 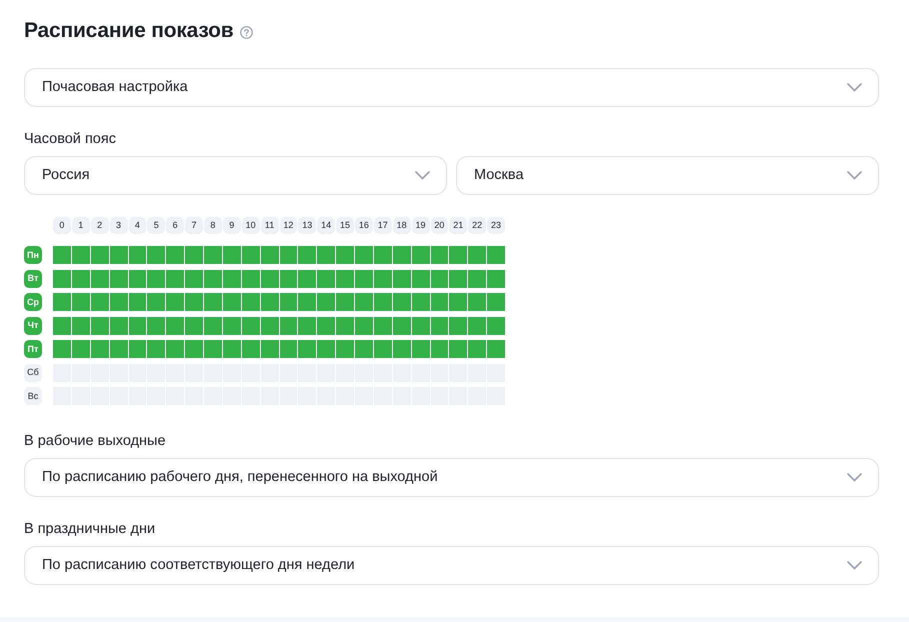 What do you see at coordinates (421, 225) in the screenshot?
I see `hour-toggle: 19` at bounding box center [421, 225].